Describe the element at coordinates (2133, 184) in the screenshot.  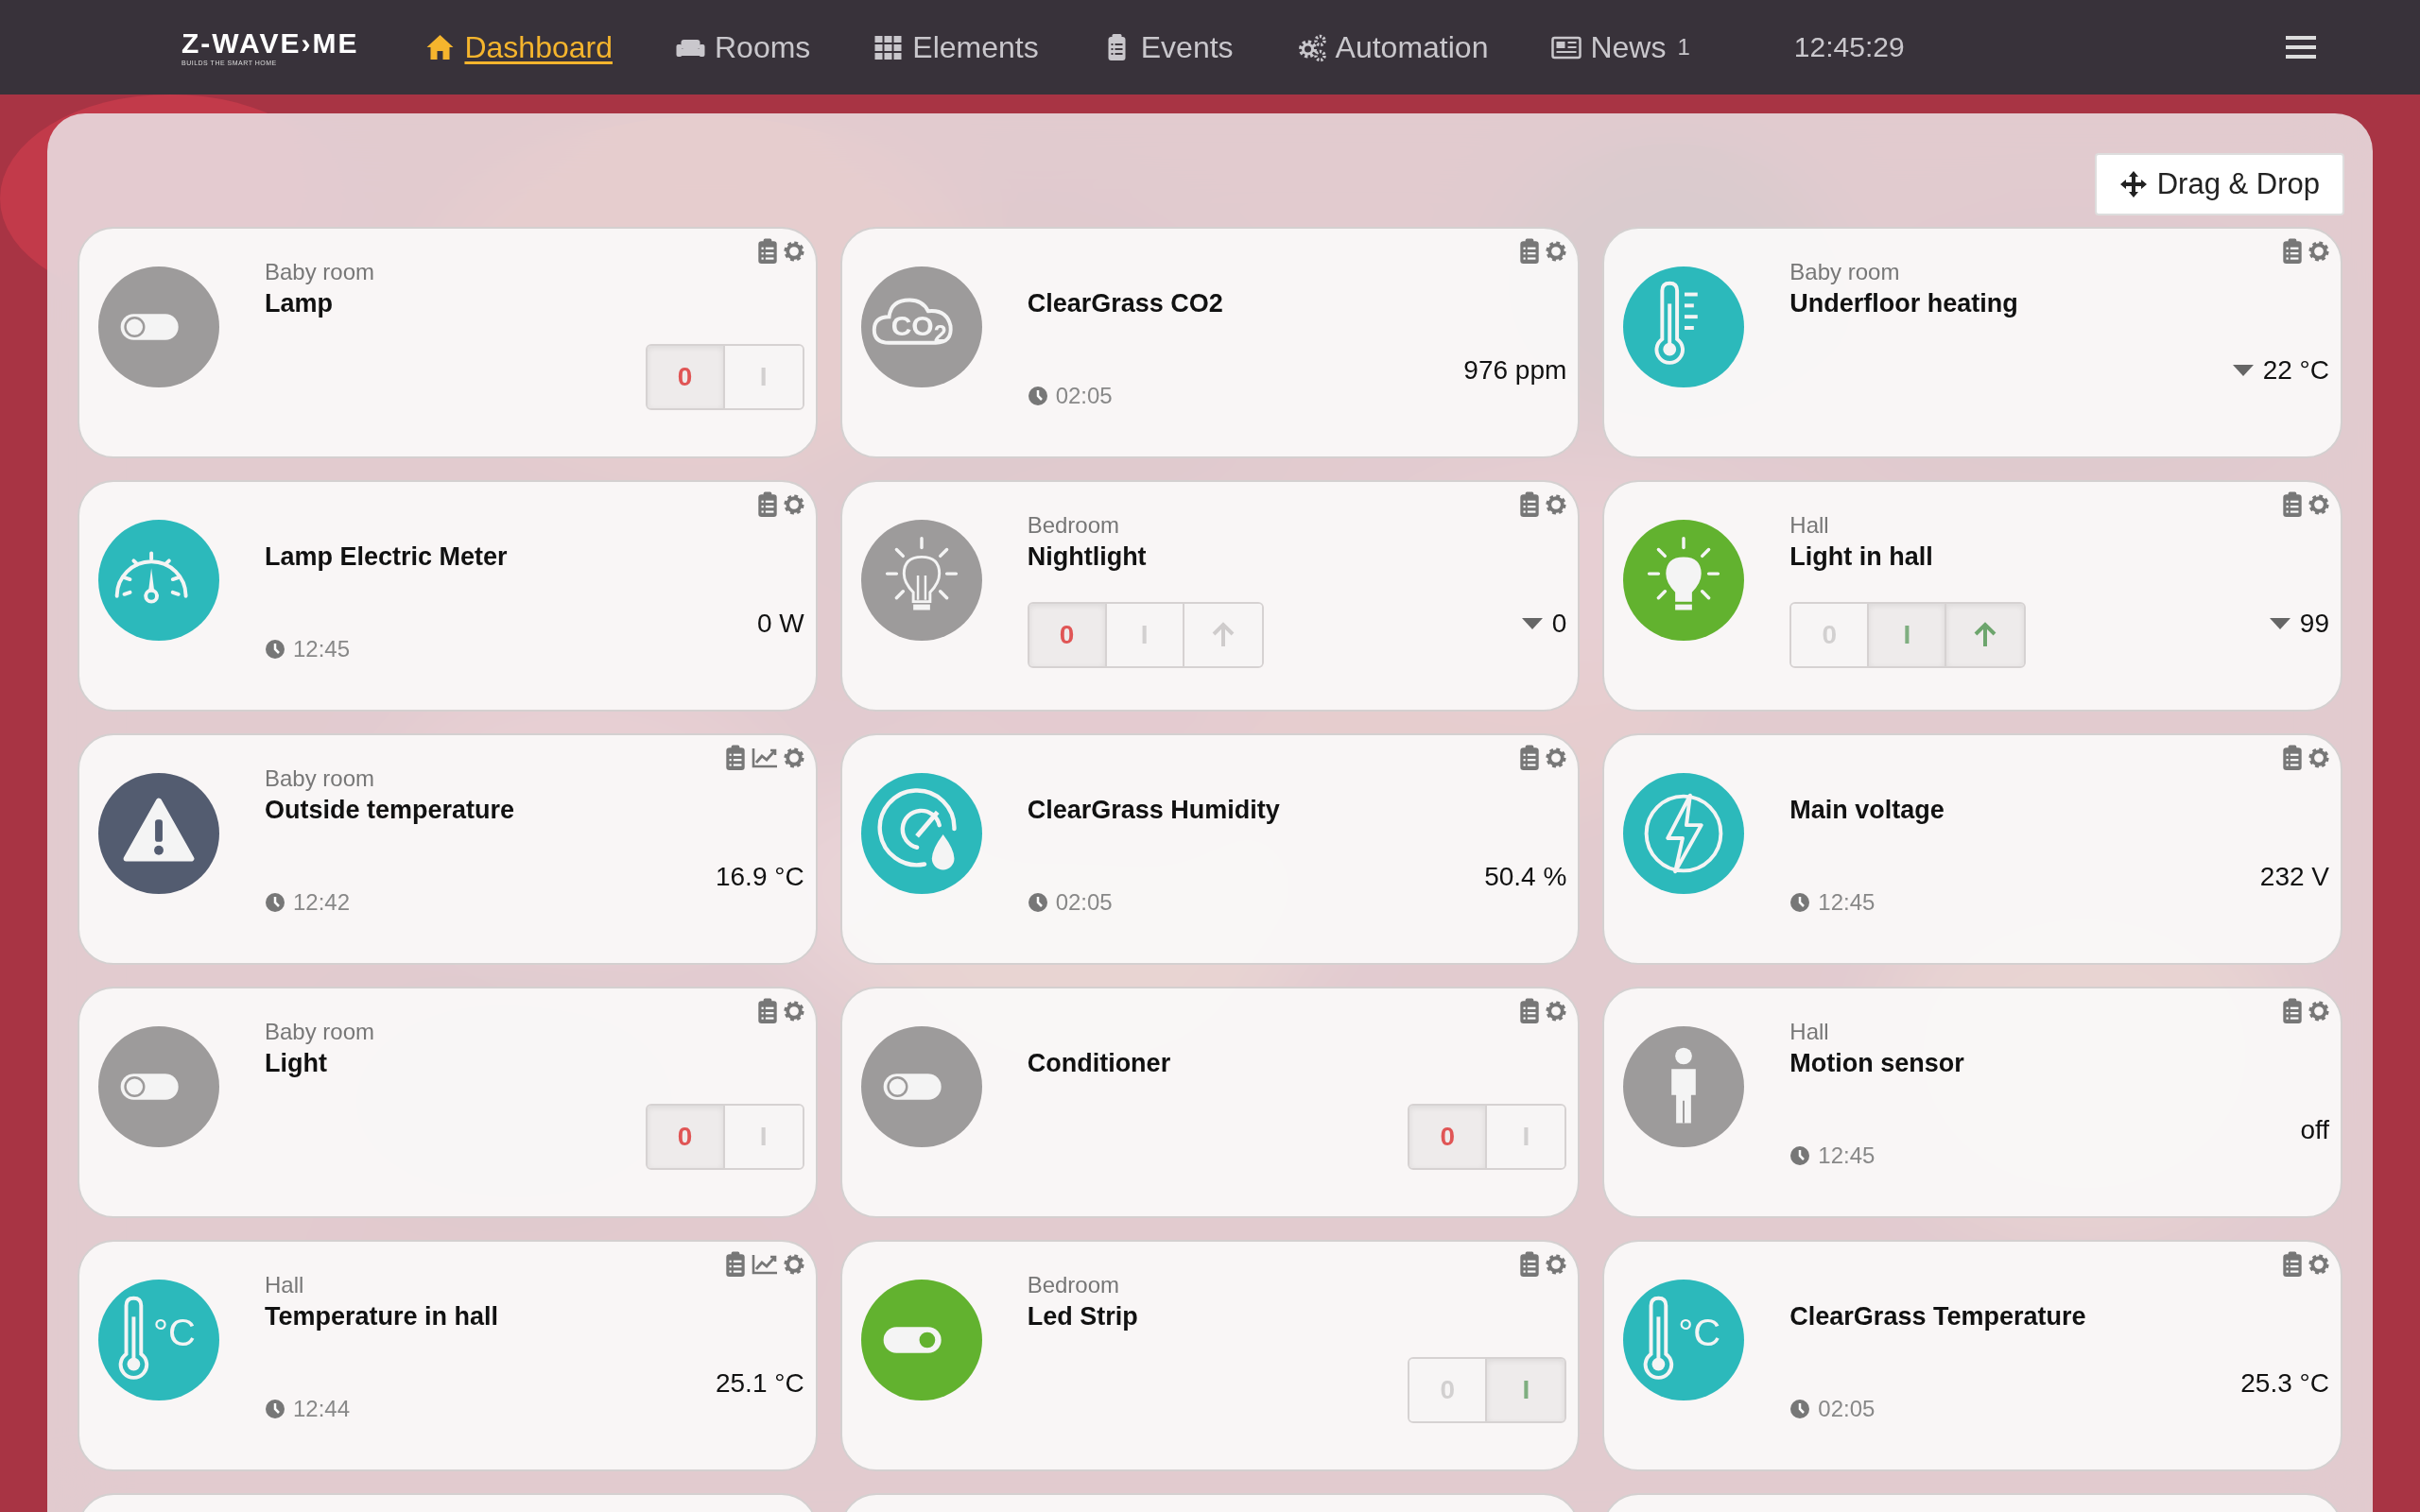
I see `move-icon` at that location.